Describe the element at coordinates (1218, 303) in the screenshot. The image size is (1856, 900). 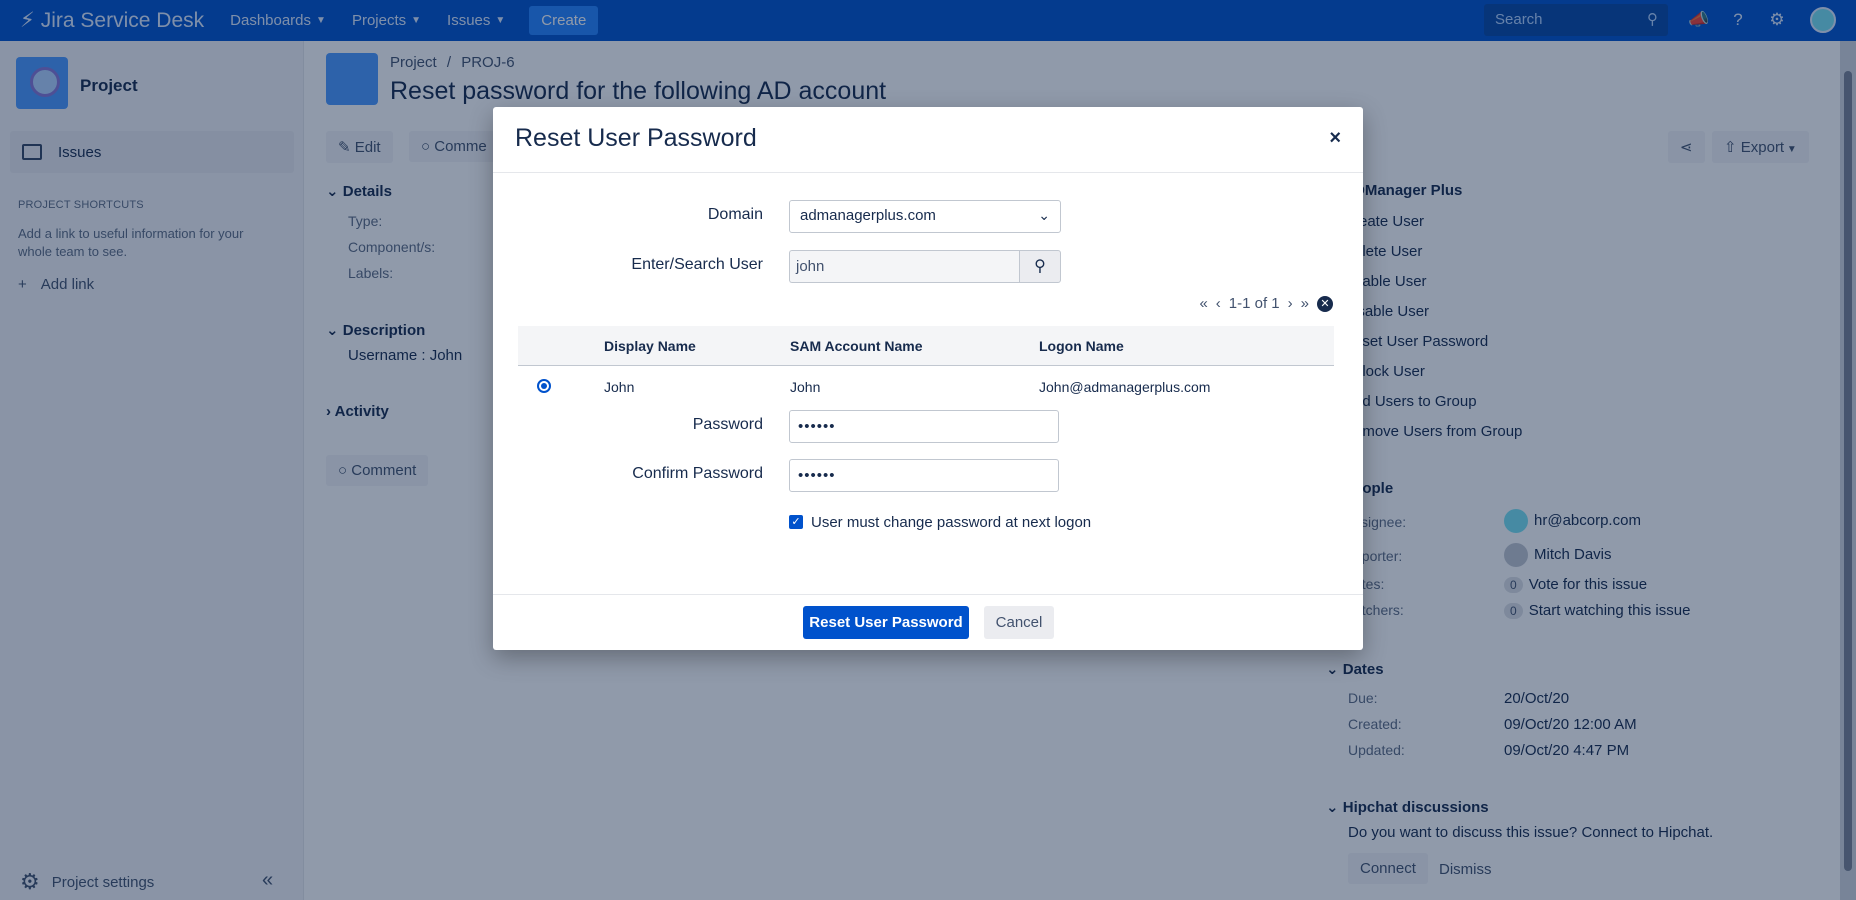
I see `prev-page-icon: ‹` at that location.